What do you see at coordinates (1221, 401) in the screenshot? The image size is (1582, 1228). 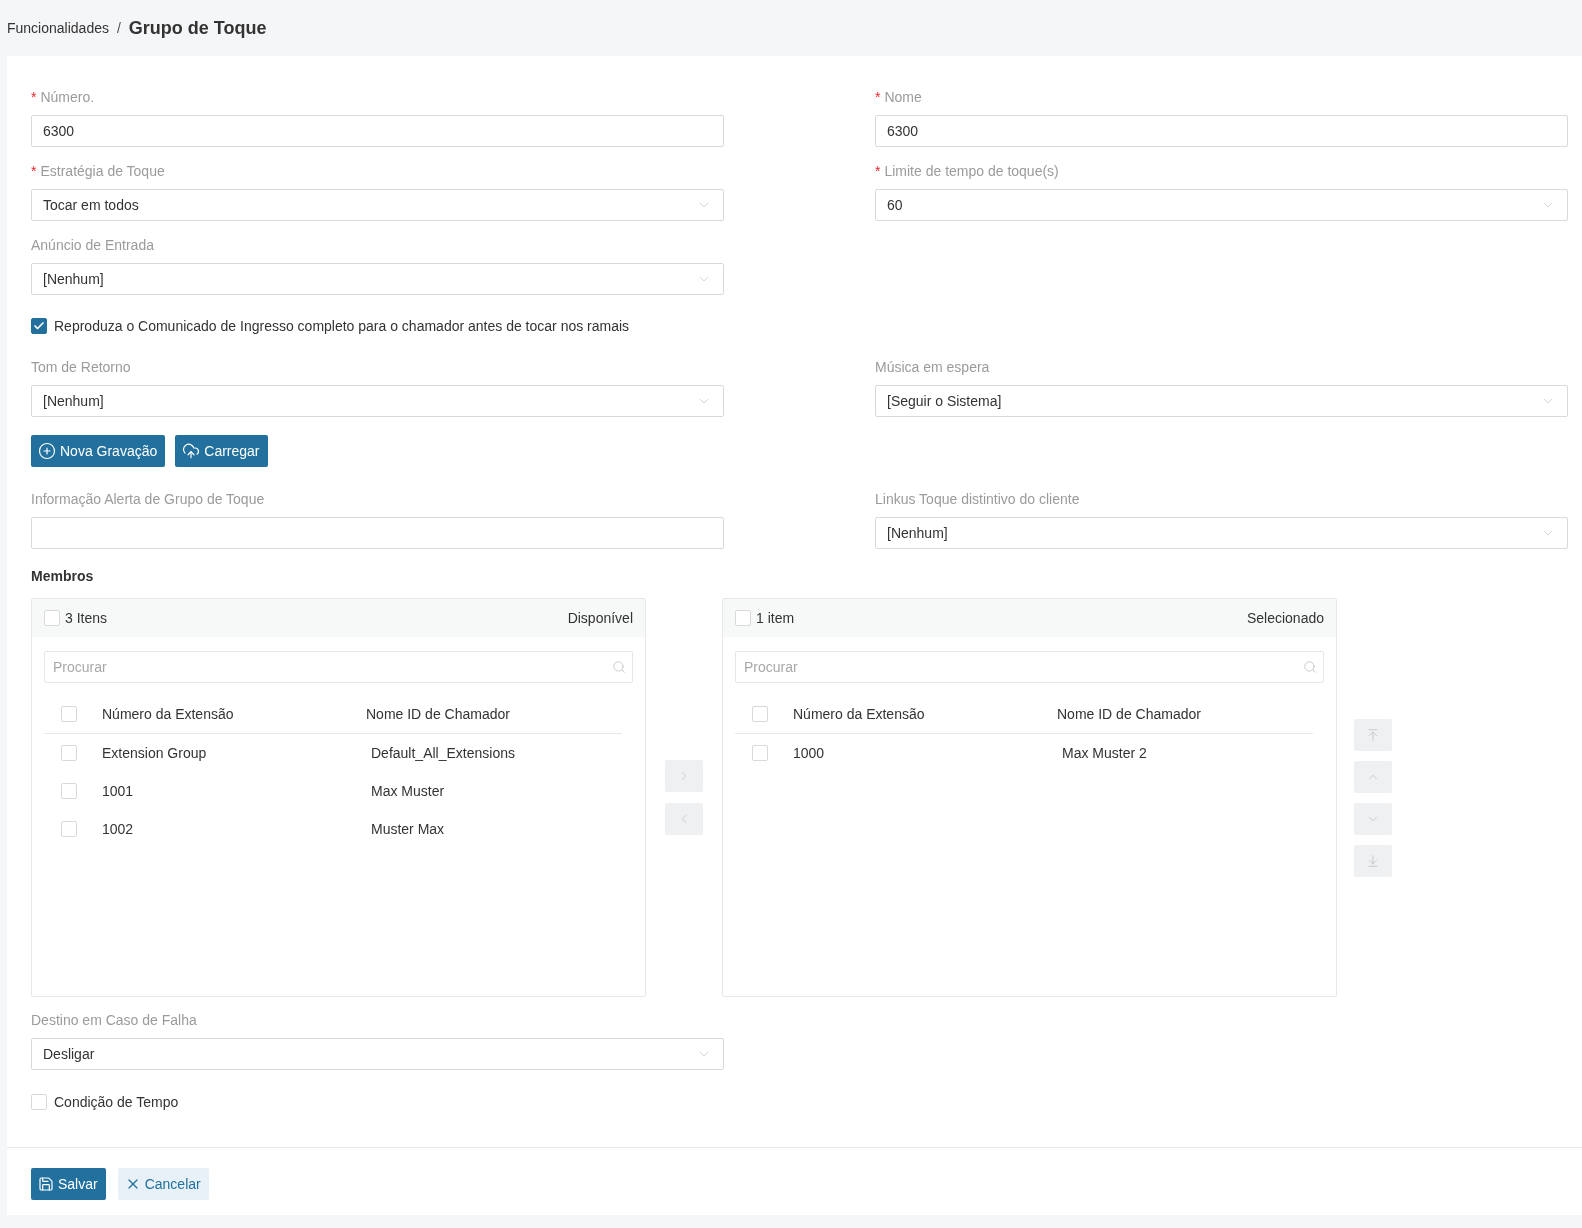 I see `select-field: [Seguir o Sistema]` at bounding box center [1221, 401].